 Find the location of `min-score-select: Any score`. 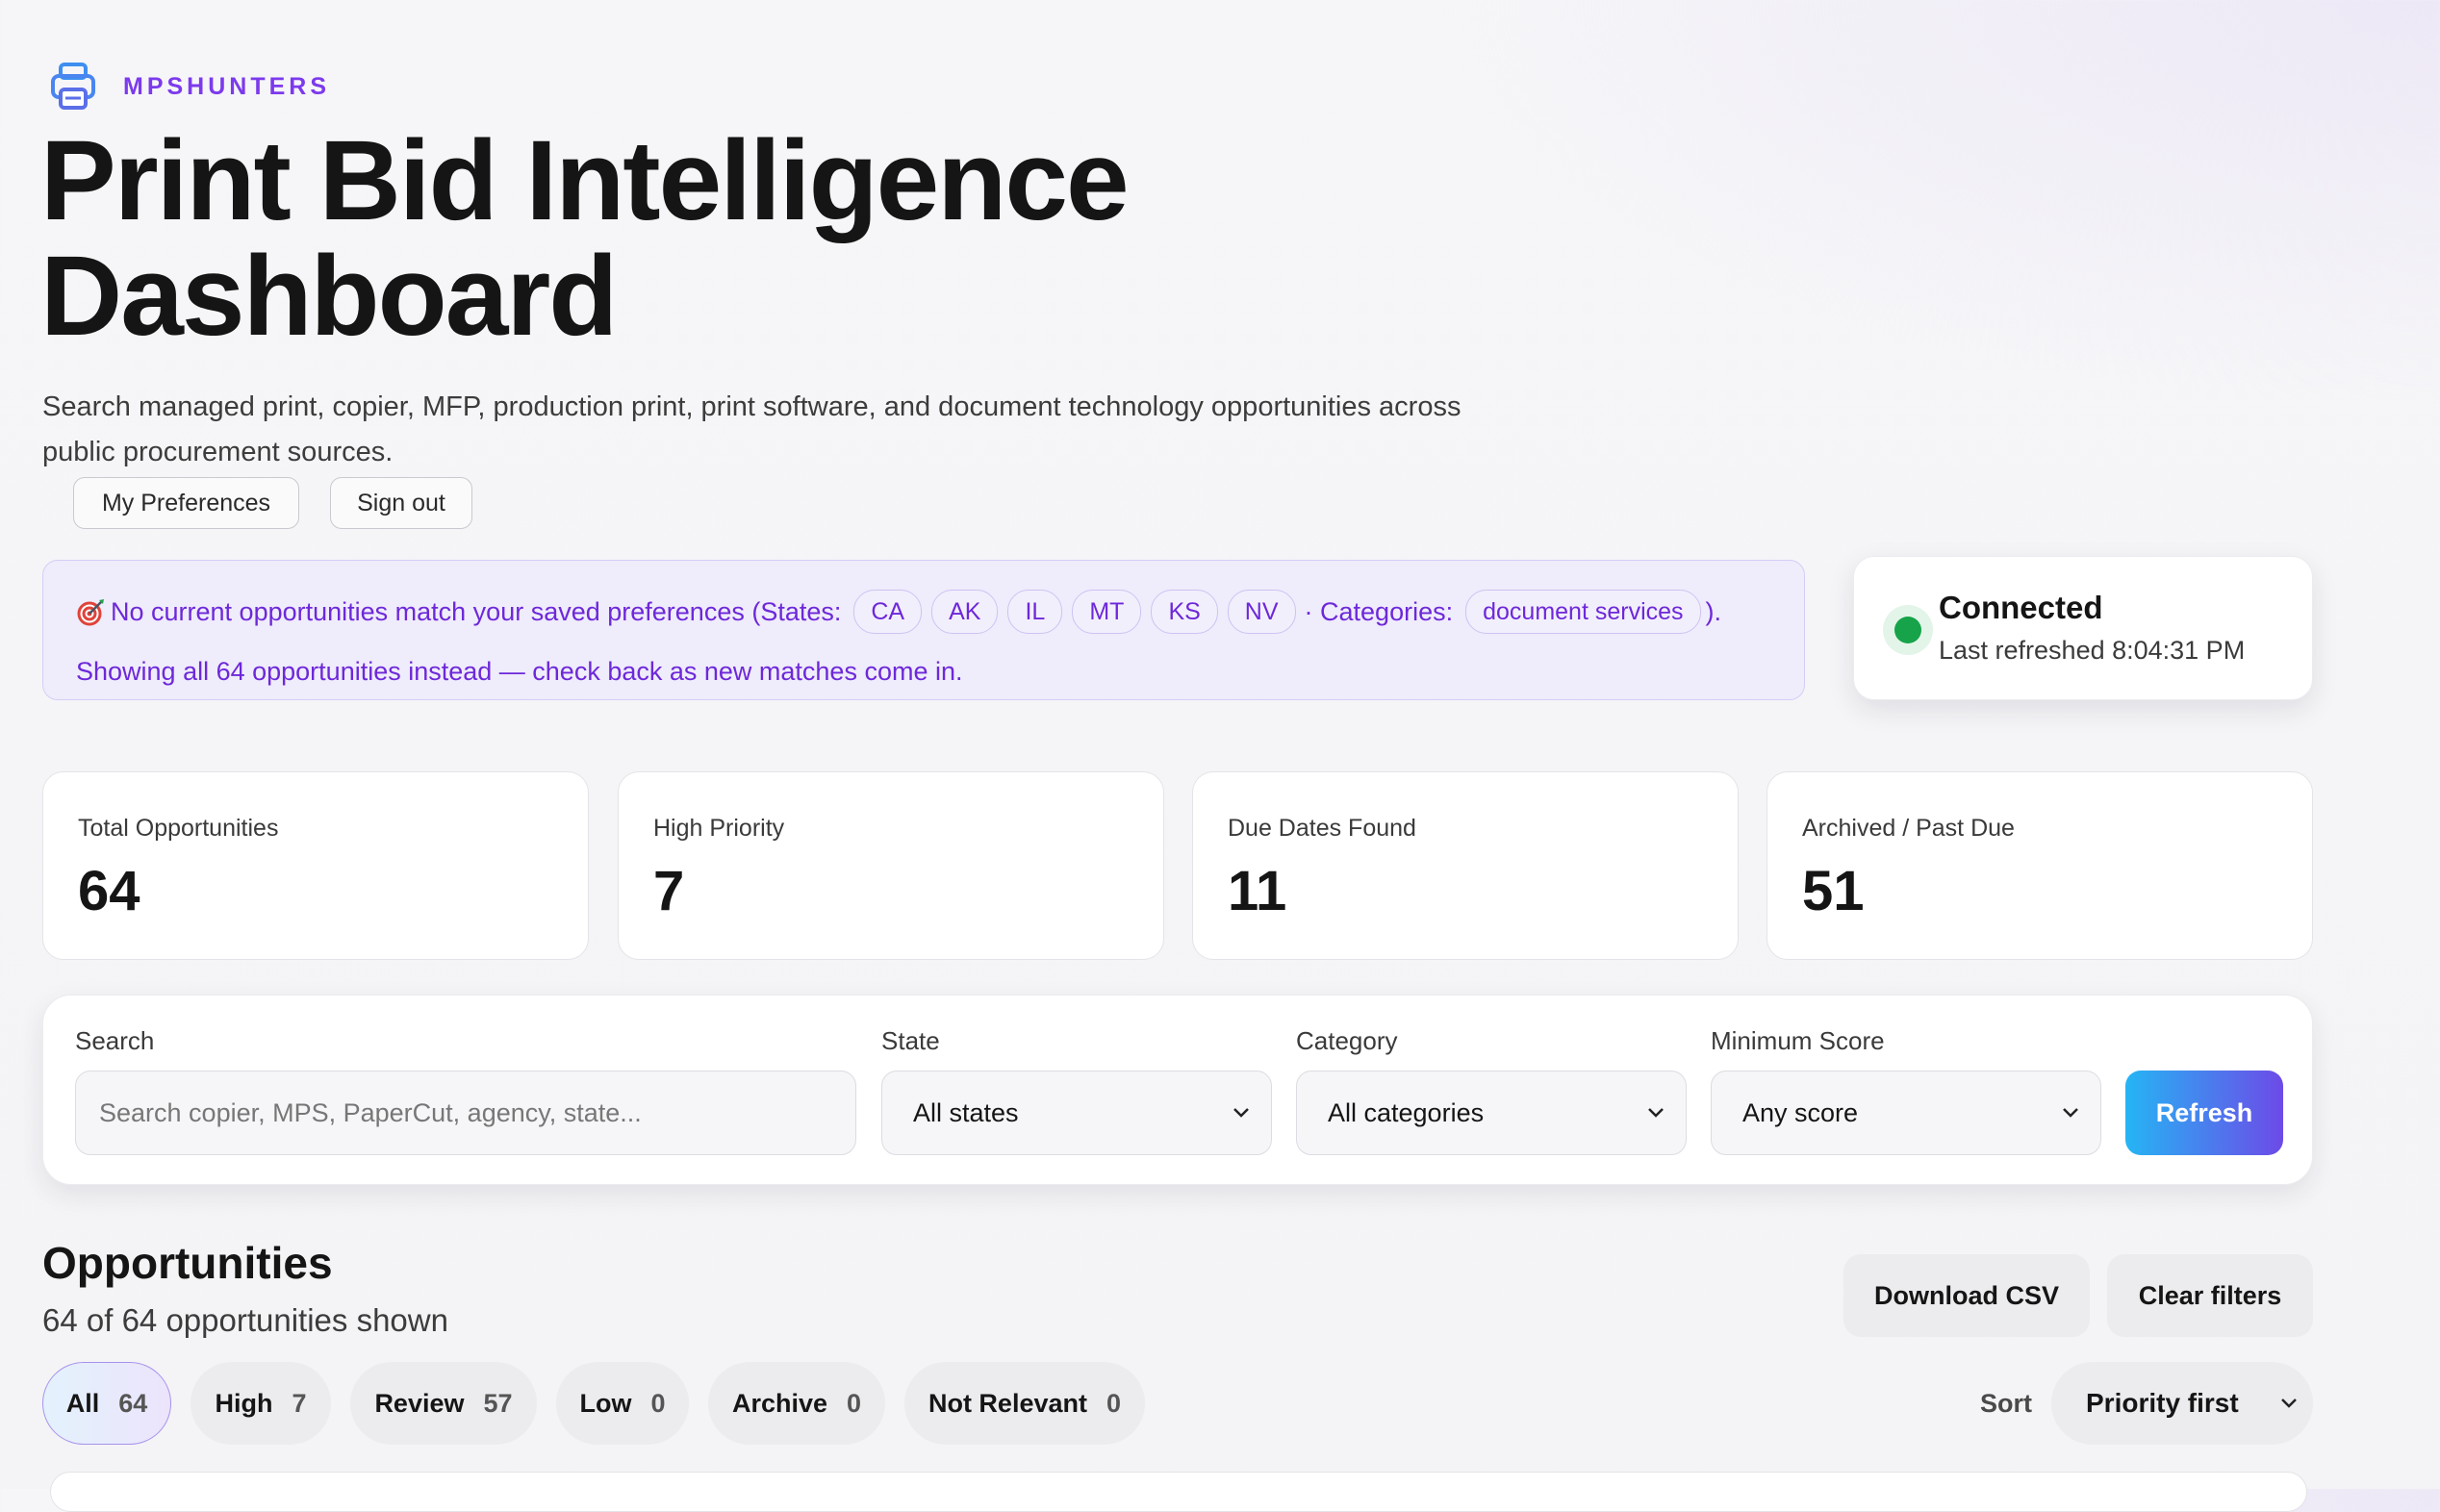

min-score-select: Any score is located at coordinates (1906, 1113).